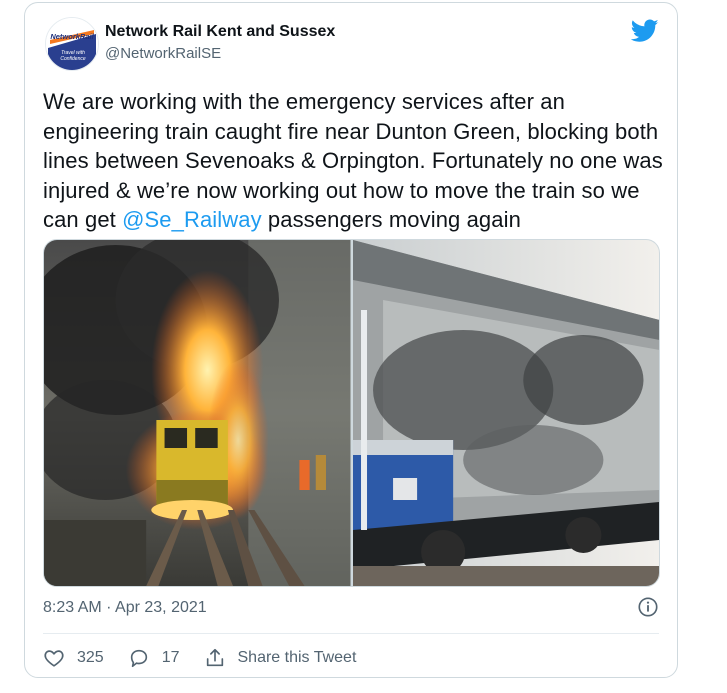 The height and width of the screenshot is (693, 727). Describe the element at coordinates (391, 219) in the screenshot. I see `tweet-text-tail: passengers moving again` at that location.